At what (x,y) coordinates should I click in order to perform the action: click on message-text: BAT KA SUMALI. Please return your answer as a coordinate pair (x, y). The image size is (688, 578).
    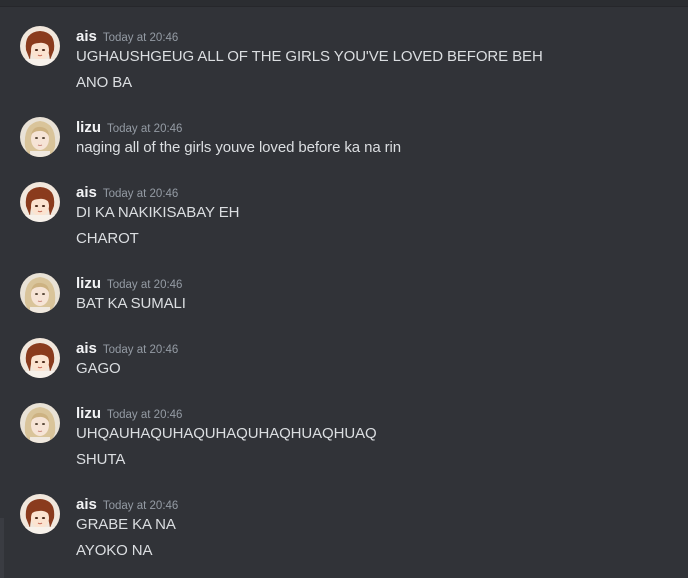
    Looking at the image, I should click on (131, 303).